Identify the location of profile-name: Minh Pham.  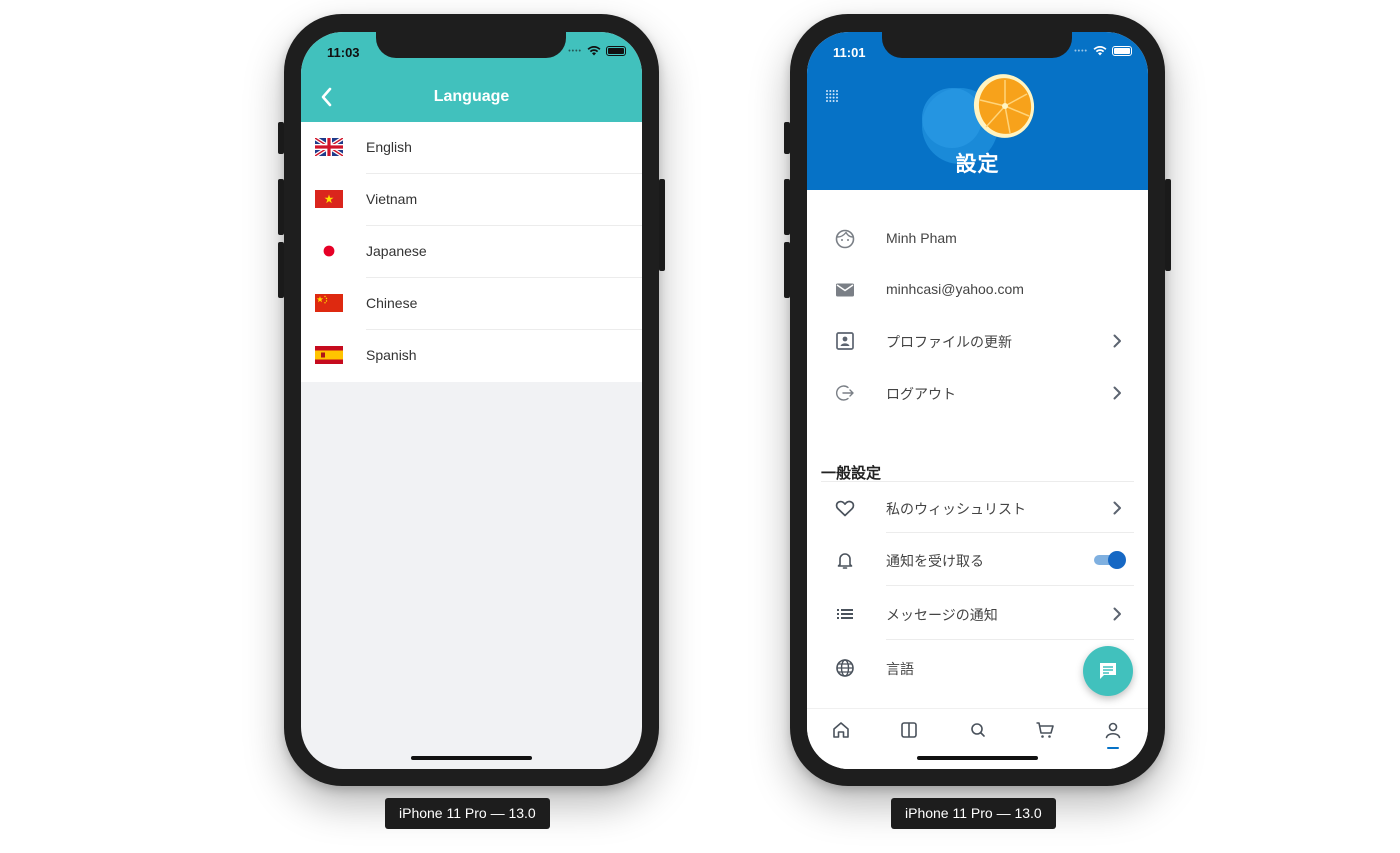
(921, 238).